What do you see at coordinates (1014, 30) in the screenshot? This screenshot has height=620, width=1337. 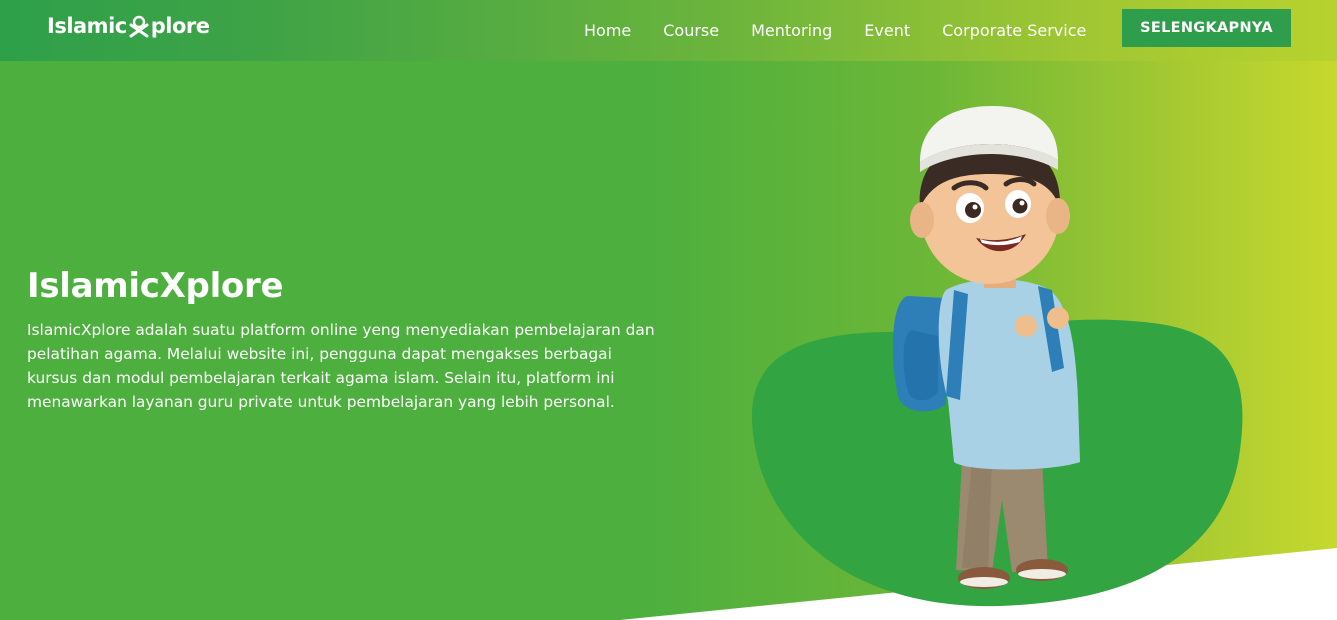 I see `nav-corporate-service: Corporate Service` at bounding box center [1014, 30].